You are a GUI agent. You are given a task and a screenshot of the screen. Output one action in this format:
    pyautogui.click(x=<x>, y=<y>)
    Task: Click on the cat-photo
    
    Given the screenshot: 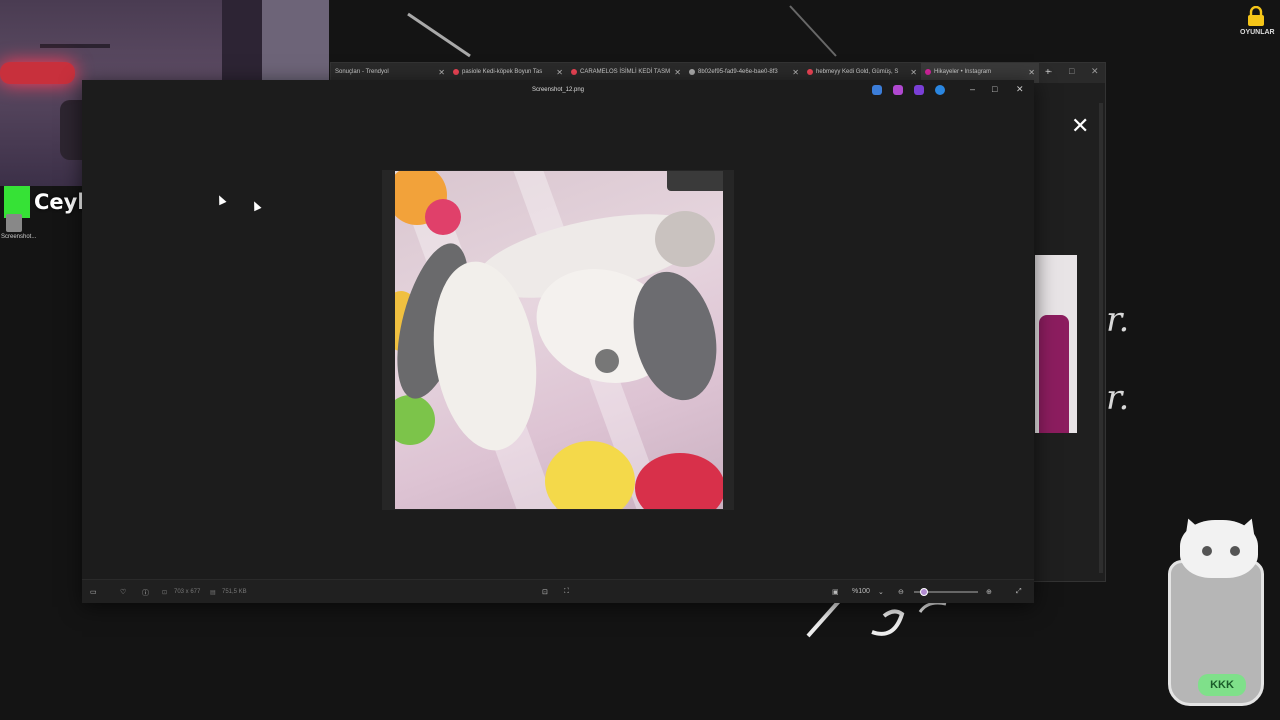 What is the action you would take?
    pyautogui.click(x=559, y=340)
    